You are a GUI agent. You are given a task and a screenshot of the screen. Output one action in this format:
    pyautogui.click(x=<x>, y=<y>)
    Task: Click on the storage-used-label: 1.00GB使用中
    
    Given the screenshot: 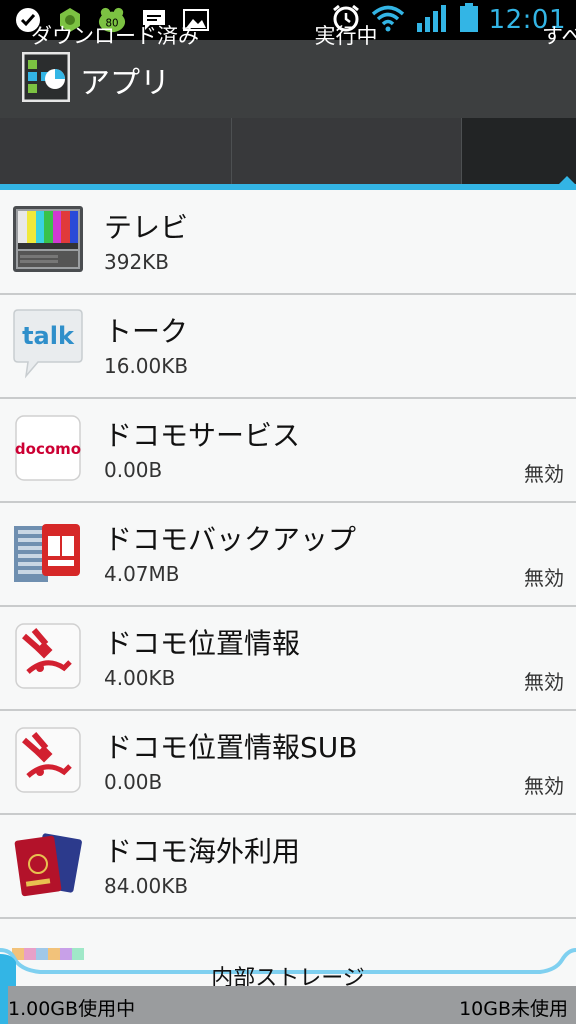 What is the action you would take?
    pyautogui.click(x=72, y=1009)
    